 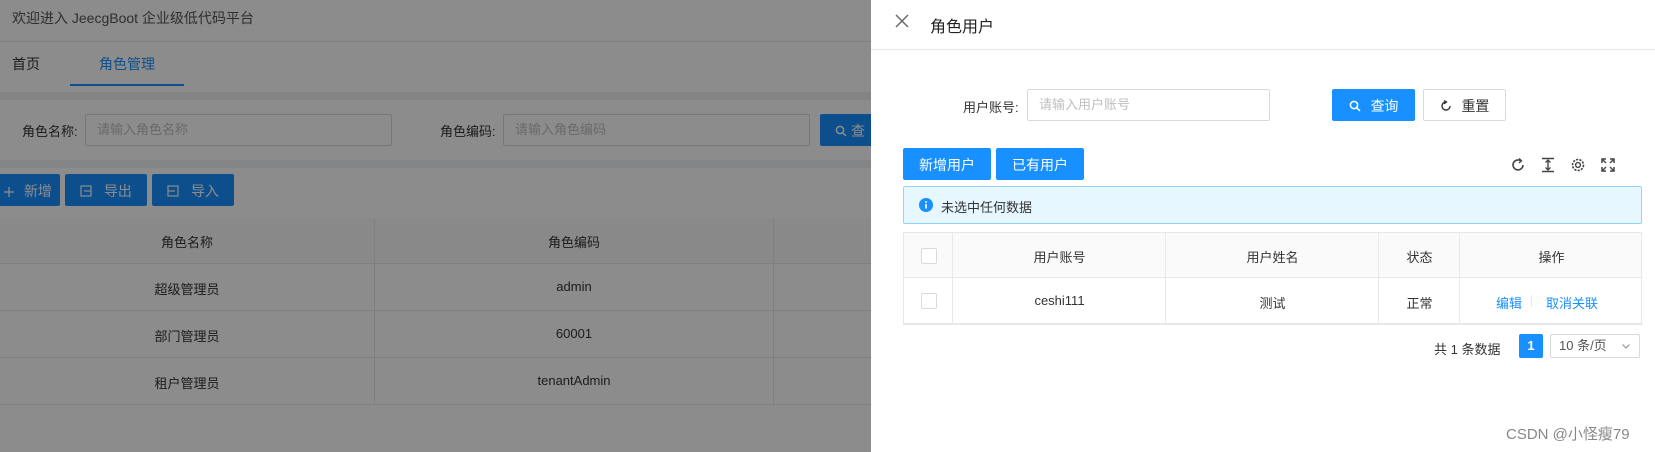 I want to click on select-all-checkbox, so click(x=929, y=256).